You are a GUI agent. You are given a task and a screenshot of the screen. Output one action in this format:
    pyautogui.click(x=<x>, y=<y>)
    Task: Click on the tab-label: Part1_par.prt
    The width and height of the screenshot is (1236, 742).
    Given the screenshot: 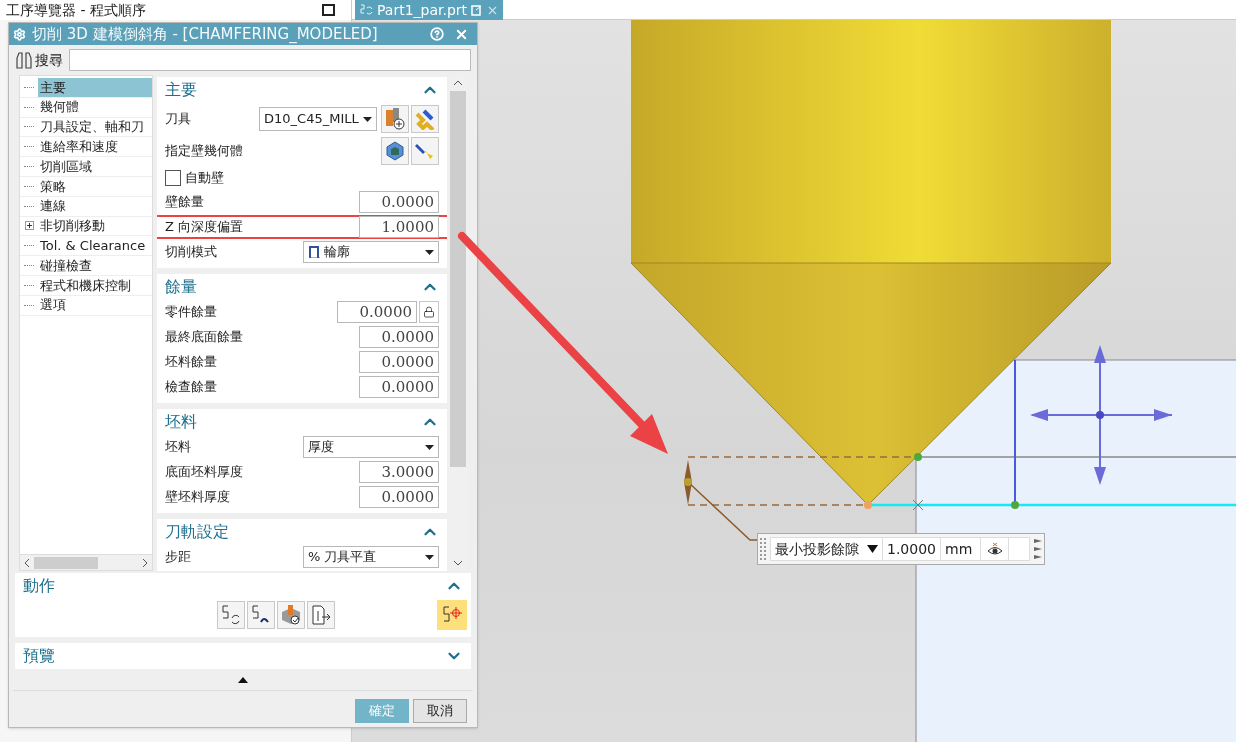 What is the action you would take?
    pyautogui.click(x=422, y=10)
    